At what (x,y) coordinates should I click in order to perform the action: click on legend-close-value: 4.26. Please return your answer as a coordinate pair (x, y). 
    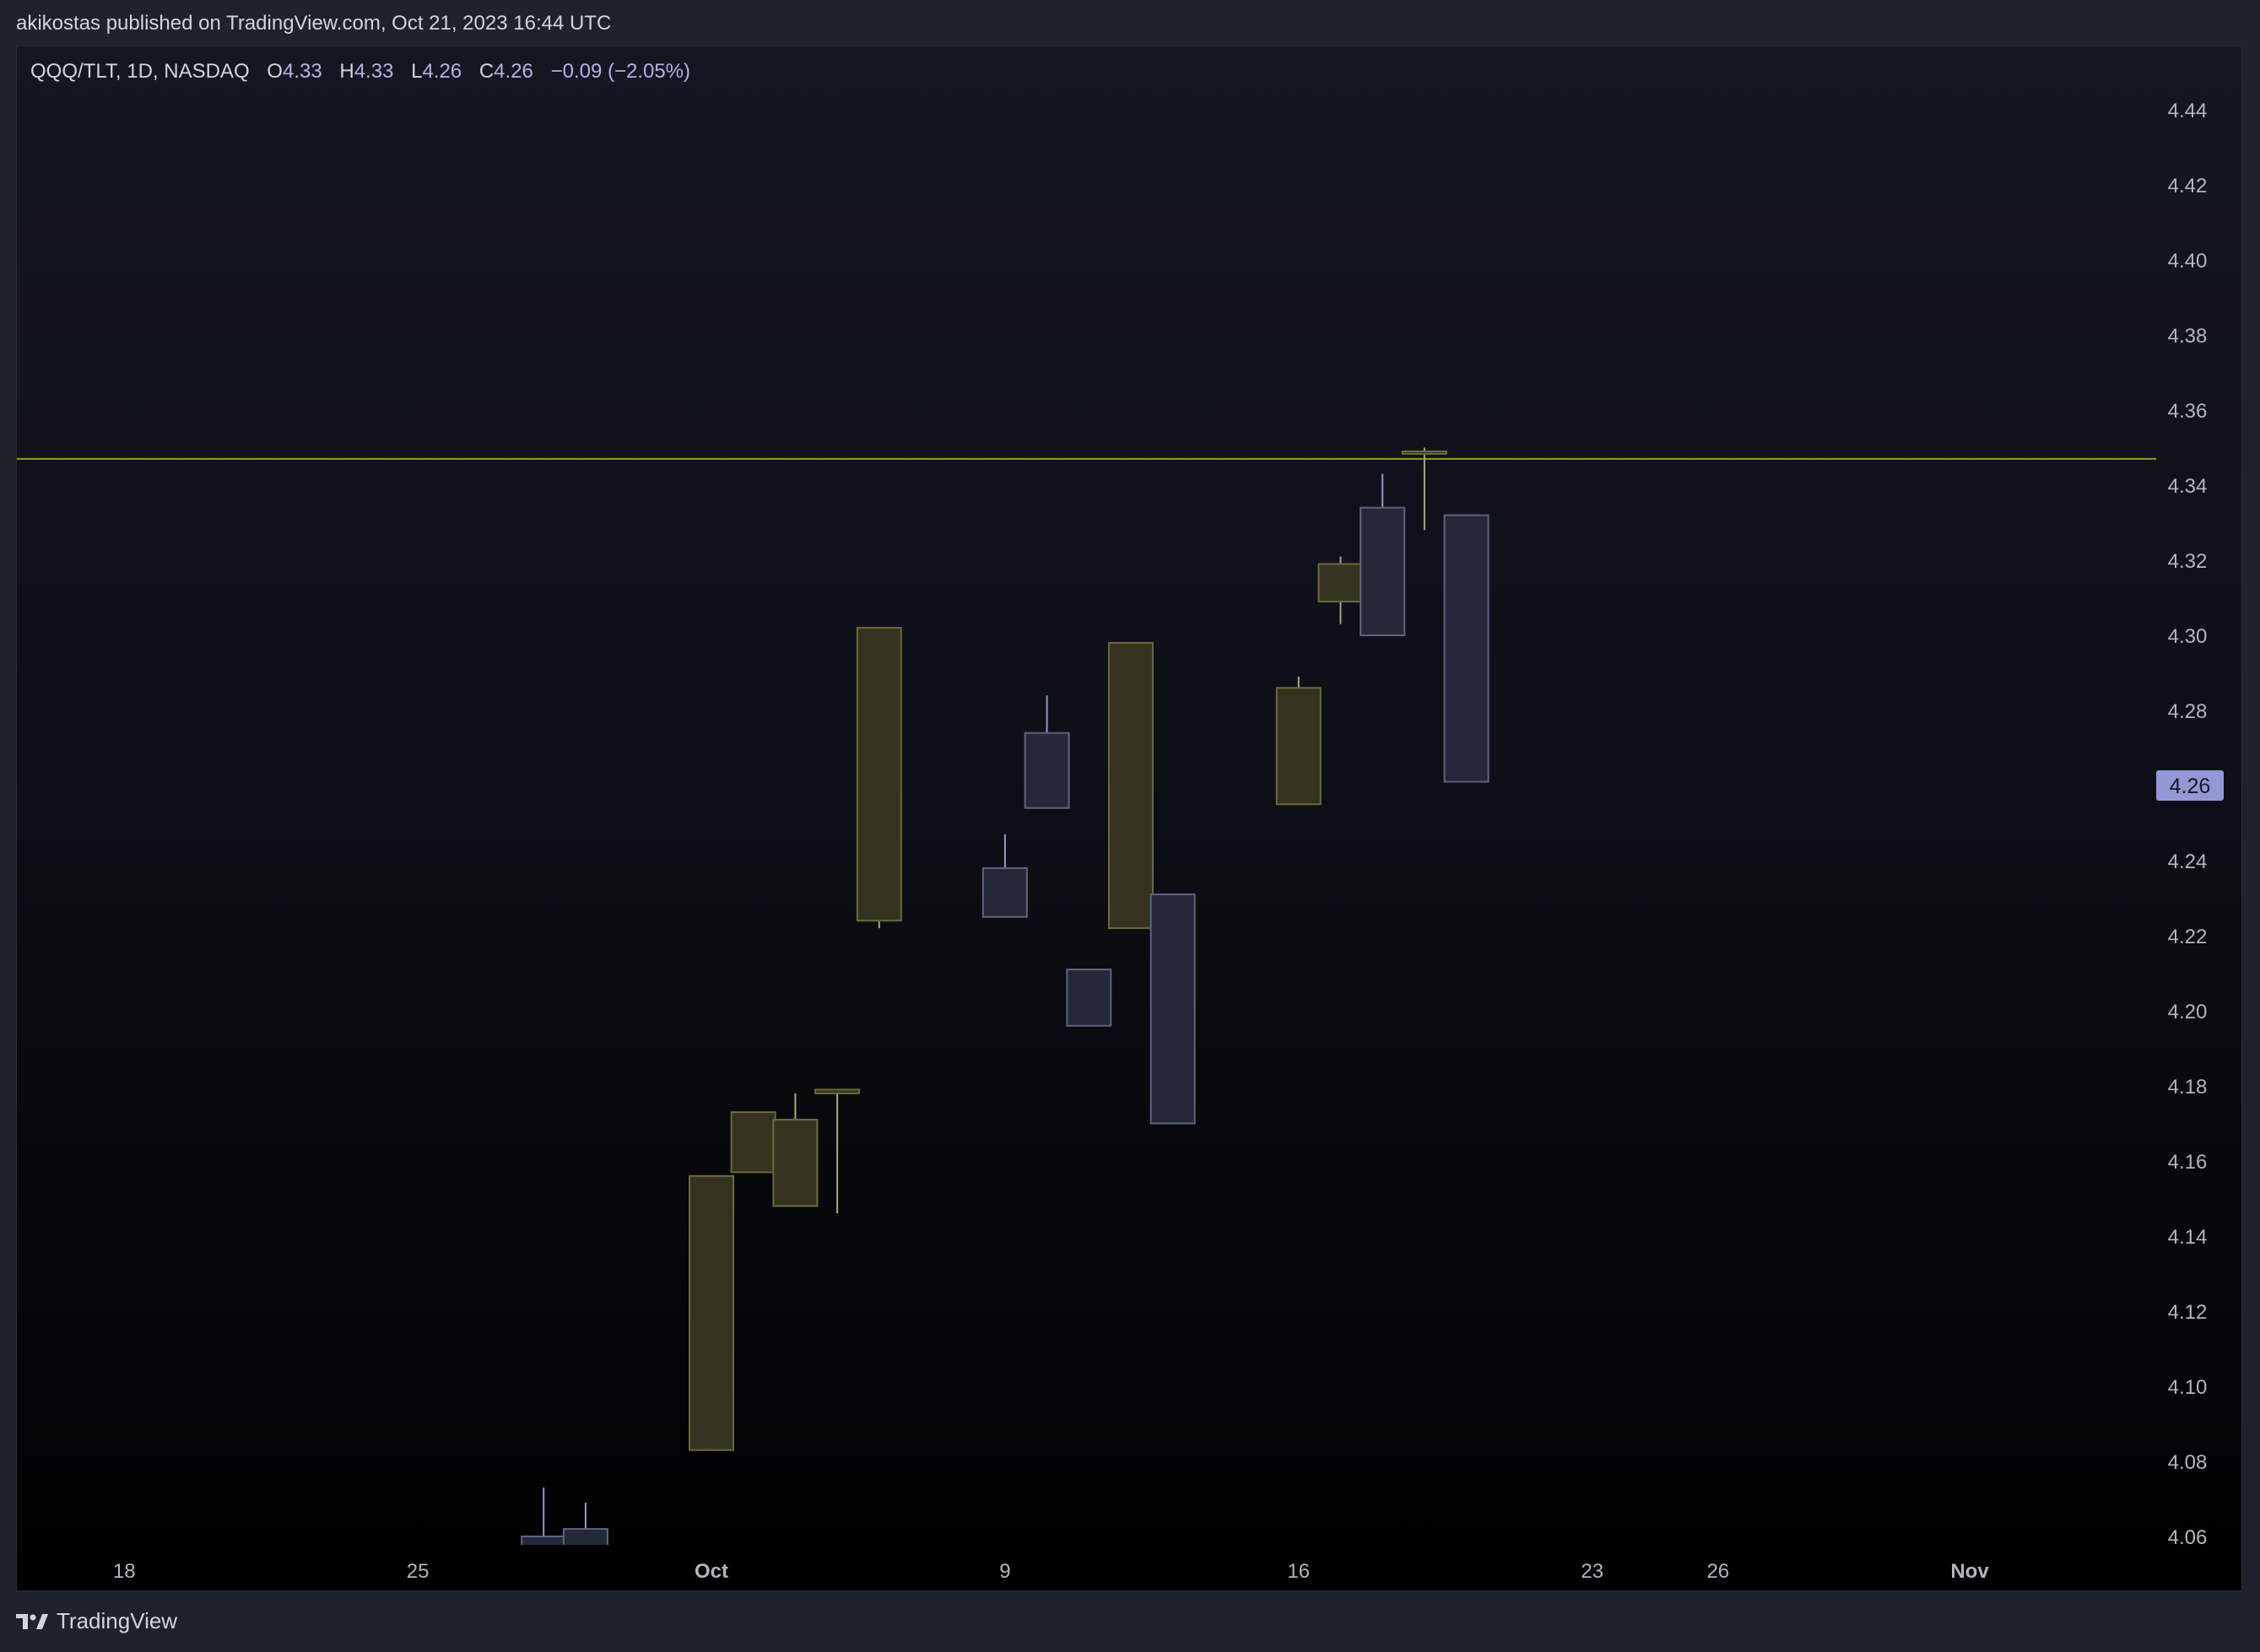
    Looking at the image, I should click on (514, 71).